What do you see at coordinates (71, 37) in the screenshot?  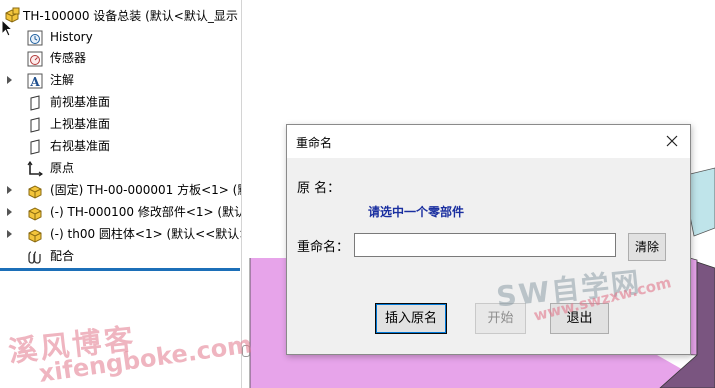 I see `tree-item-label: History` at bounding box center [71, 37].